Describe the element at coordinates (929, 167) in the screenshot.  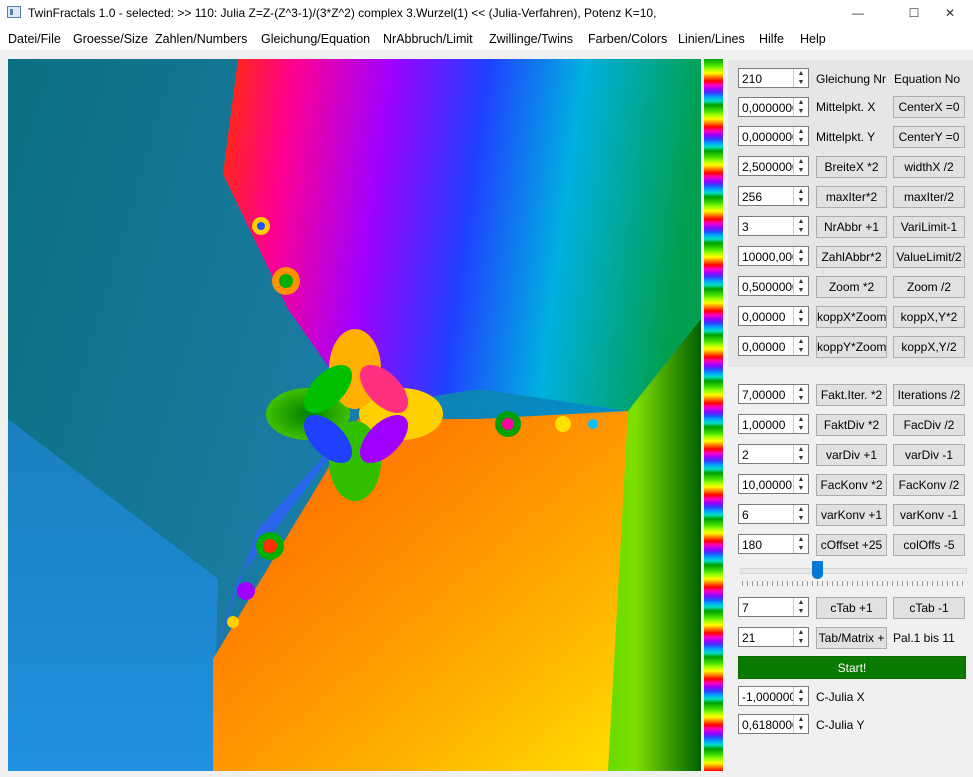
I see `width-x-half-button: widthX /2` at that location.